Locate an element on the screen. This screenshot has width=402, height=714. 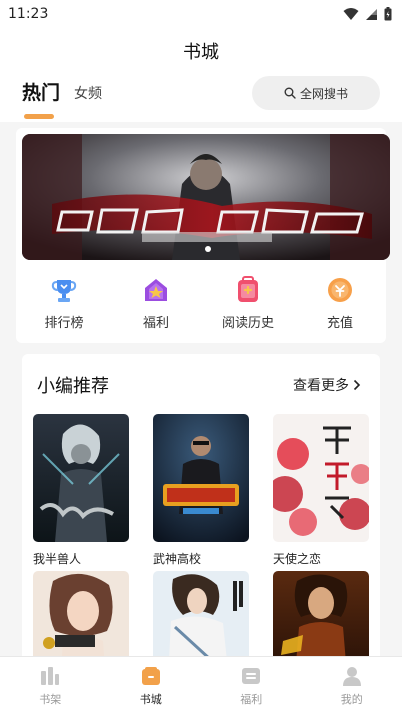
book-item: 武神高校 is located at coordinates (201, 490).